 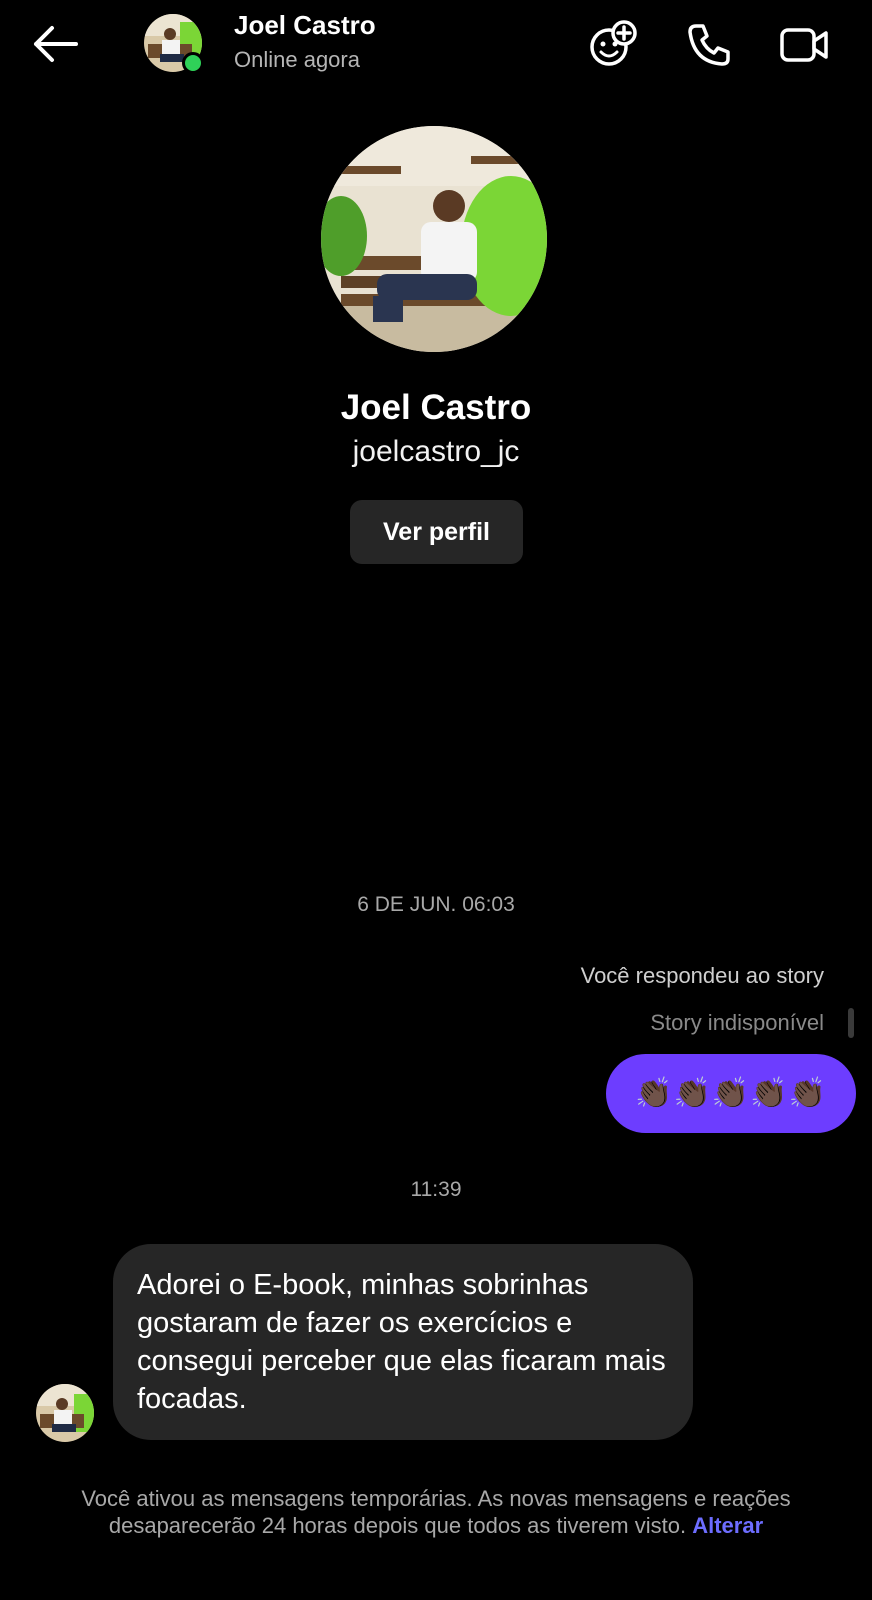 I want to click on video-icon, so click(x=804, y=45).